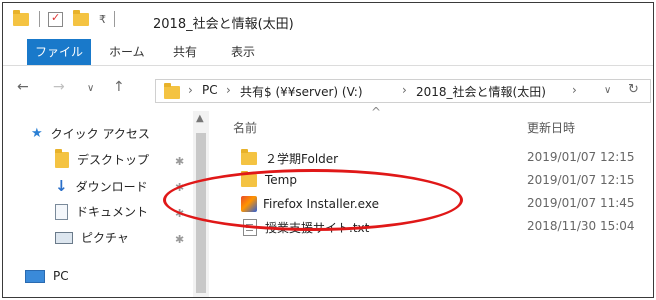  What do you see at coordinates (35, 276) in the screenshot?
I see `pc-icon` at bounding box center [35, 276].